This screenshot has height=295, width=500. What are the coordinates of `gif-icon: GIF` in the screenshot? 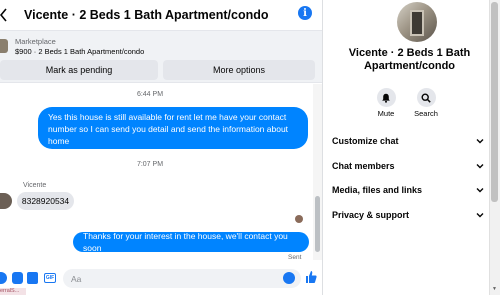 It's located at (50, 278).